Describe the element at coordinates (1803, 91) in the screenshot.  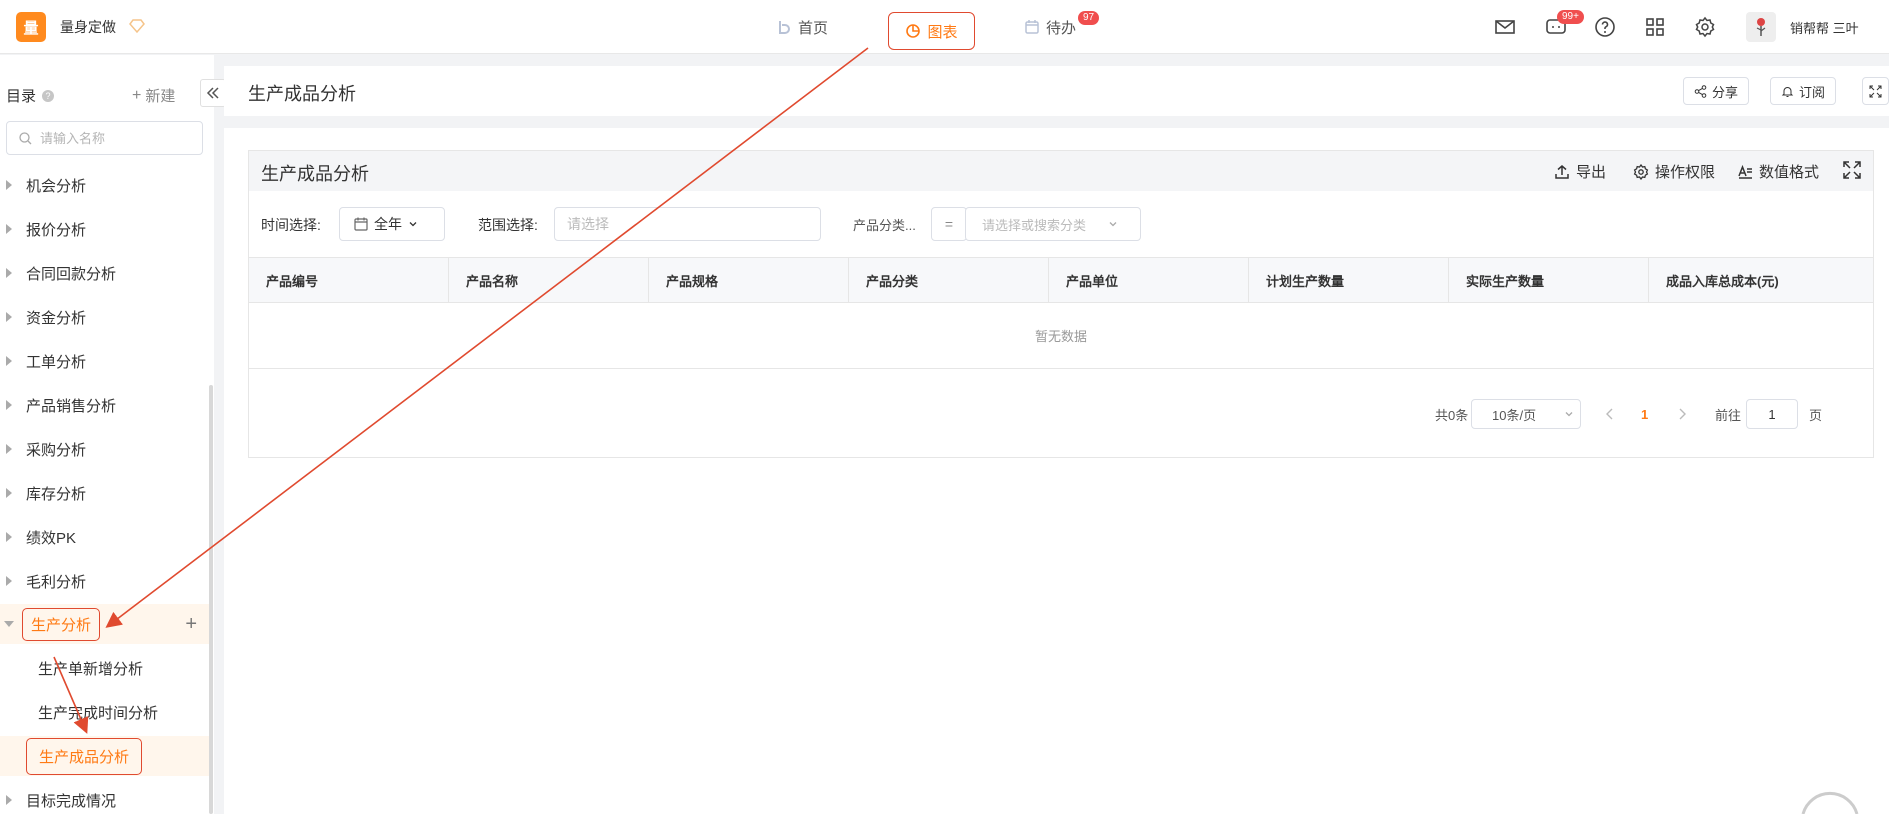
I see `subscribe-button: 订阅` at that location.